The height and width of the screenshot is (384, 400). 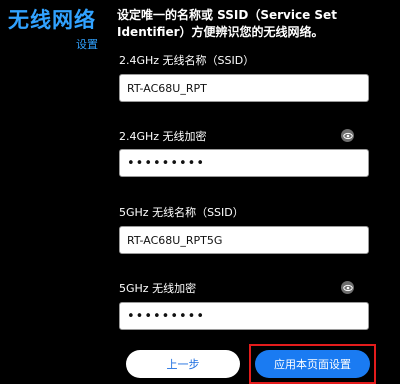 What do you see at coordinates (244, 88) in the screenshot?
I see `ssid-24ghz-input: RT-AC68U_RPT` at bounding box center [244, 88].